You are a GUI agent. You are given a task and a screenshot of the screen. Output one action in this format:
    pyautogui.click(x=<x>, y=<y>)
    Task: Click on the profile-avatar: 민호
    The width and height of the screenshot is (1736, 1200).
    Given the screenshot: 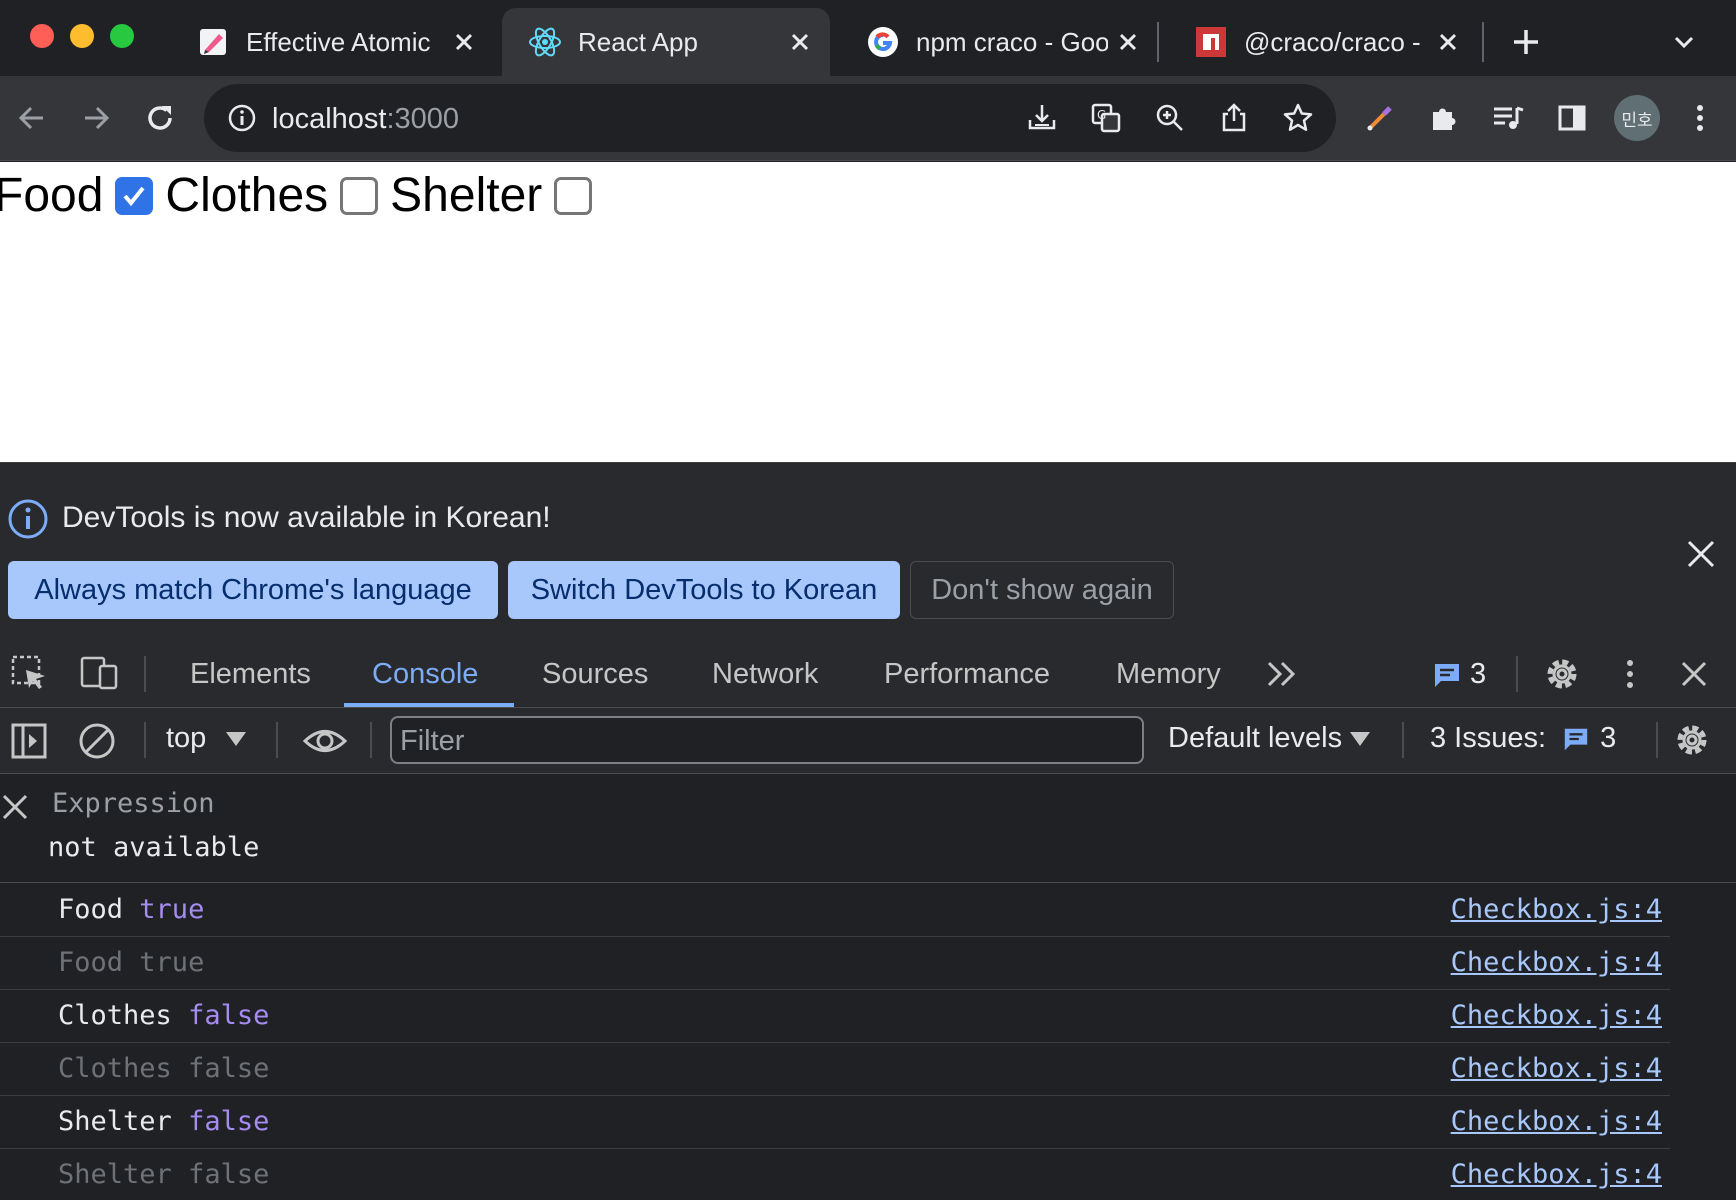 What is the action you would take?
    pyautogui.click(x=1637, y=118)
    